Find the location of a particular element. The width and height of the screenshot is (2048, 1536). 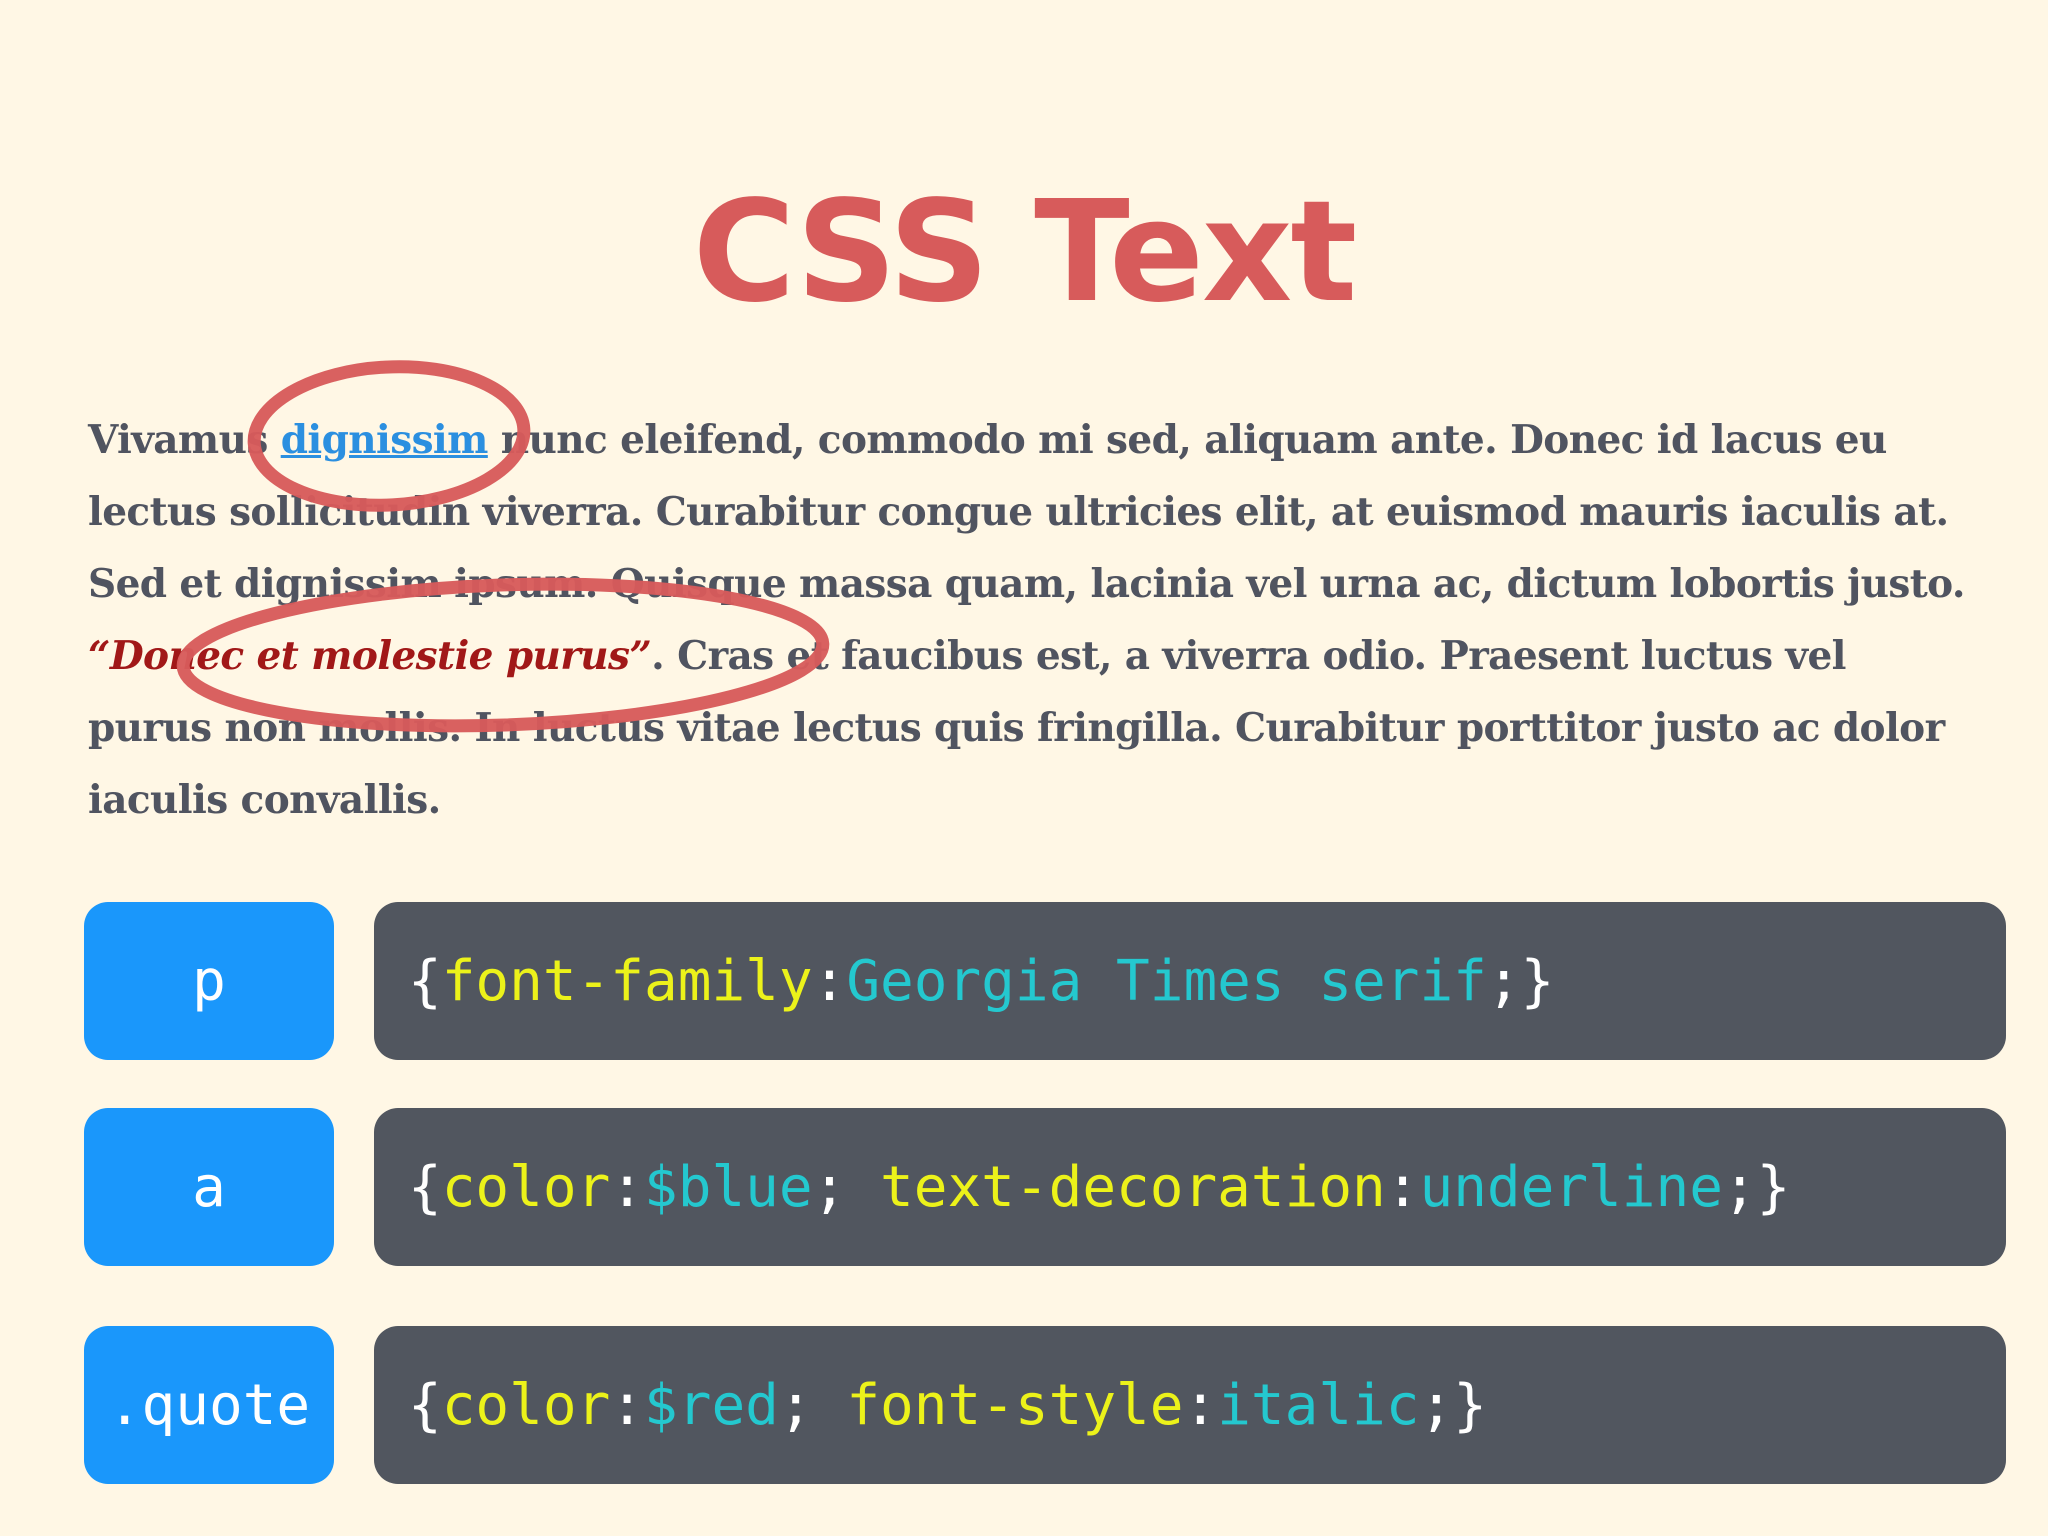

code-property: text-decoration is located at coordinates (1133, 1187).